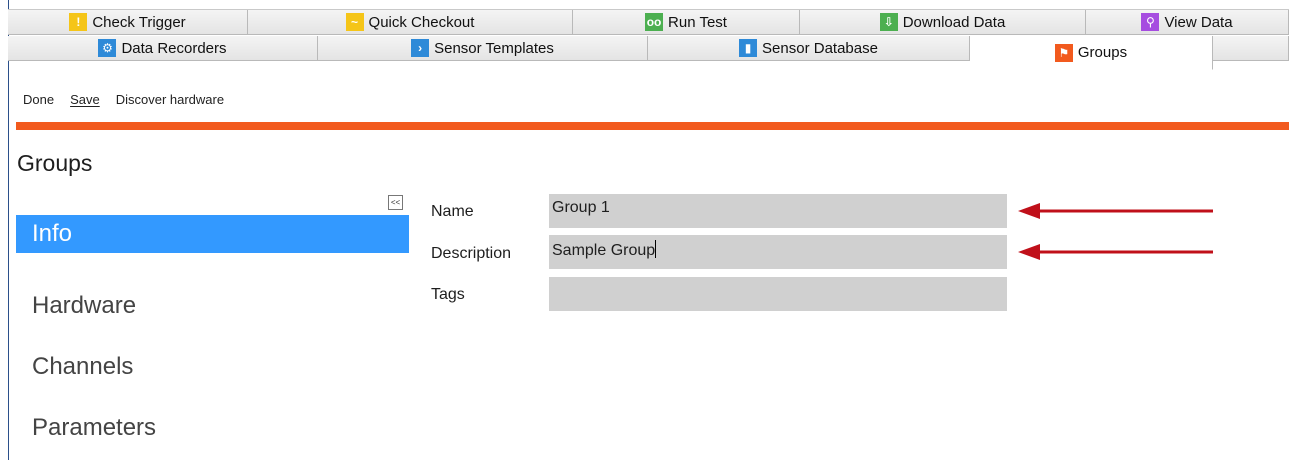 The width and height of the screenshot is (1289, 460). Describe the element at coordinates (448, 294) in the screenshot. I see `tags-label: Tags` at that location.